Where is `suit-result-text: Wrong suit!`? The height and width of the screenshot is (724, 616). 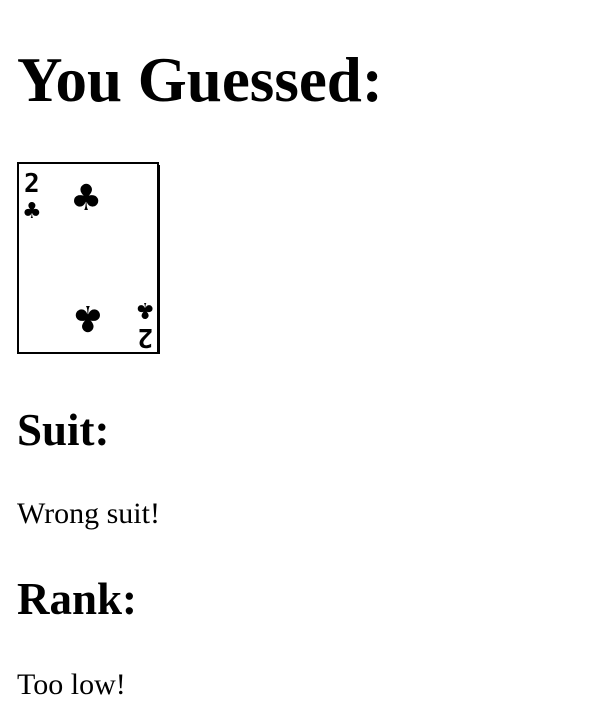 suit-result-text: Wrong suit! is located at coordinates (88, 513).